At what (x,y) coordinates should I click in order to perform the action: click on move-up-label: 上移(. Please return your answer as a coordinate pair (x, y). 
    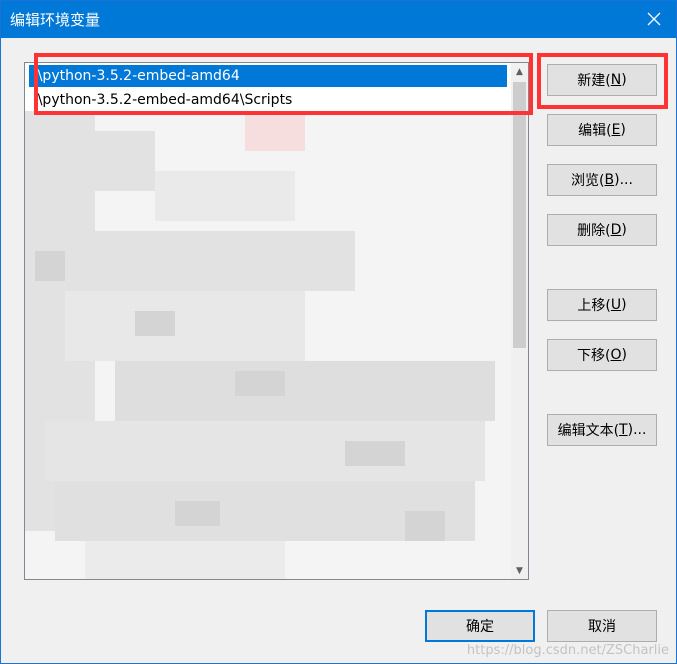
    Looking at the image, I should click on (594, 306).